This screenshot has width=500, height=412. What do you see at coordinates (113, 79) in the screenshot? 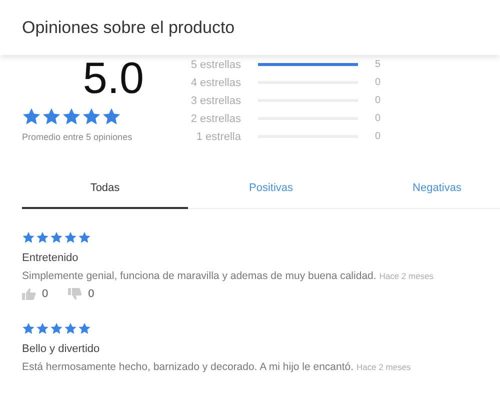
I see `average-score: 5.0` at bounding box center [113, 79].